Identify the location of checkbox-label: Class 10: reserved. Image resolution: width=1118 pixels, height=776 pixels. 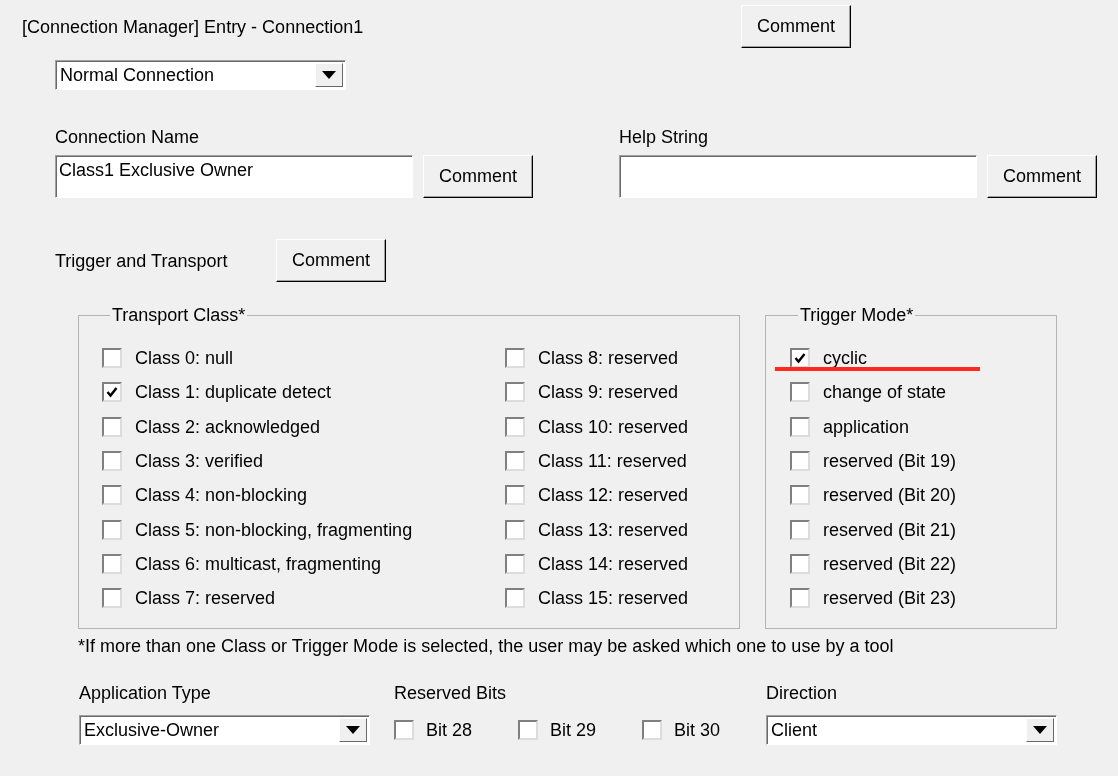
(613, 426).